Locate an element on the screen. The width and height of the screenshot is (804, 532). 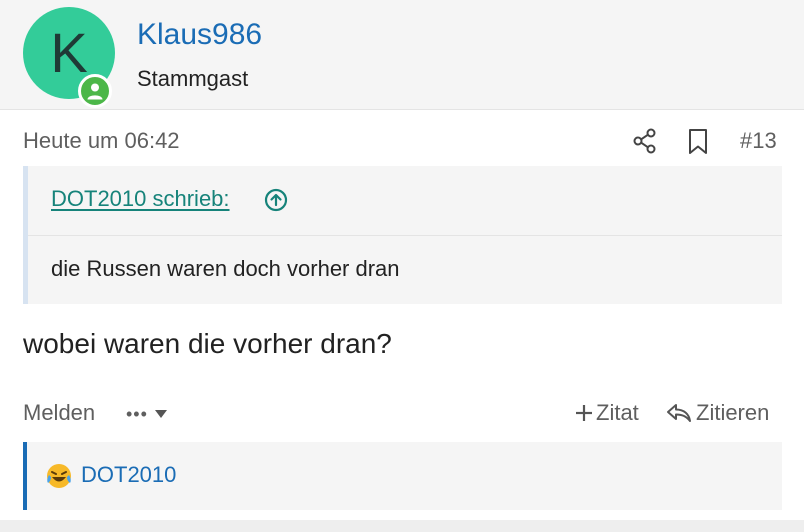
reactions-bar: DOT2010 is located at coordinates (402, 476).